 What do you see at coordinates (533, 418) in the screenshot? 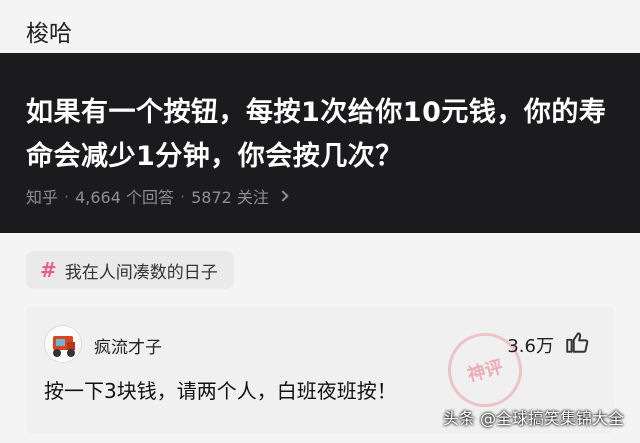
I see `watermark: 头条 @全球搞笑集锦大全` at bounding box center [533, 418].